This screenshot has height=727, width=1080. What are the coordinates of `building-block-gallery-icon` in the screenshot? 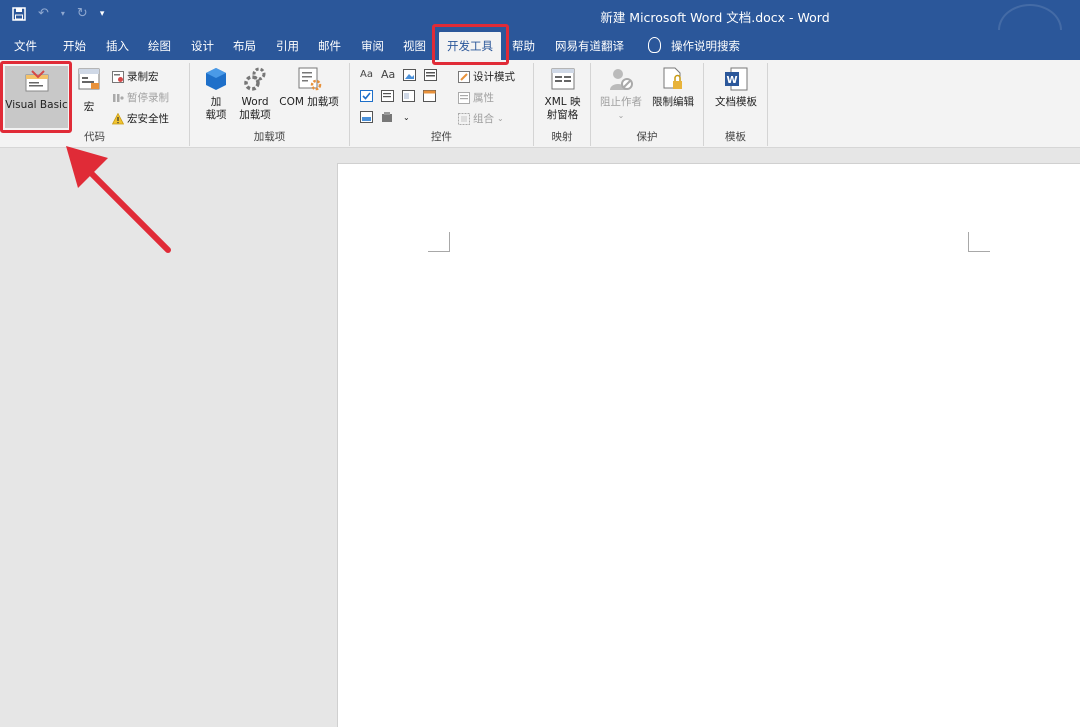 It's located at (431, 74).